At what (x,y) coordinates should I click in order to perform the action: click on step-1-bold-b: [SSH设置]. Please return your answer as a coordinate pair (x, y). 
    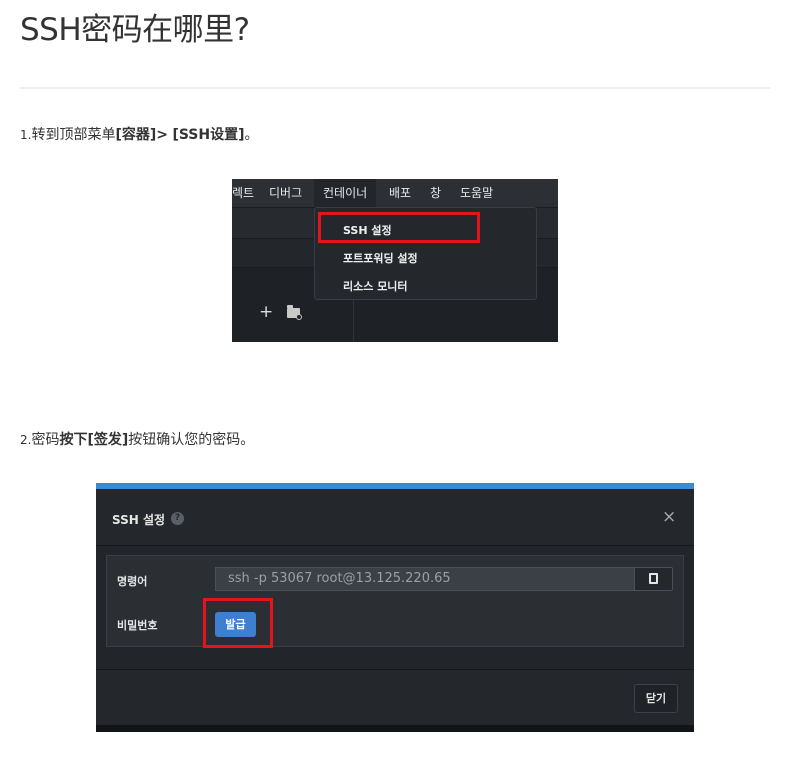
    Looking at the image, I should click on (208, 135).